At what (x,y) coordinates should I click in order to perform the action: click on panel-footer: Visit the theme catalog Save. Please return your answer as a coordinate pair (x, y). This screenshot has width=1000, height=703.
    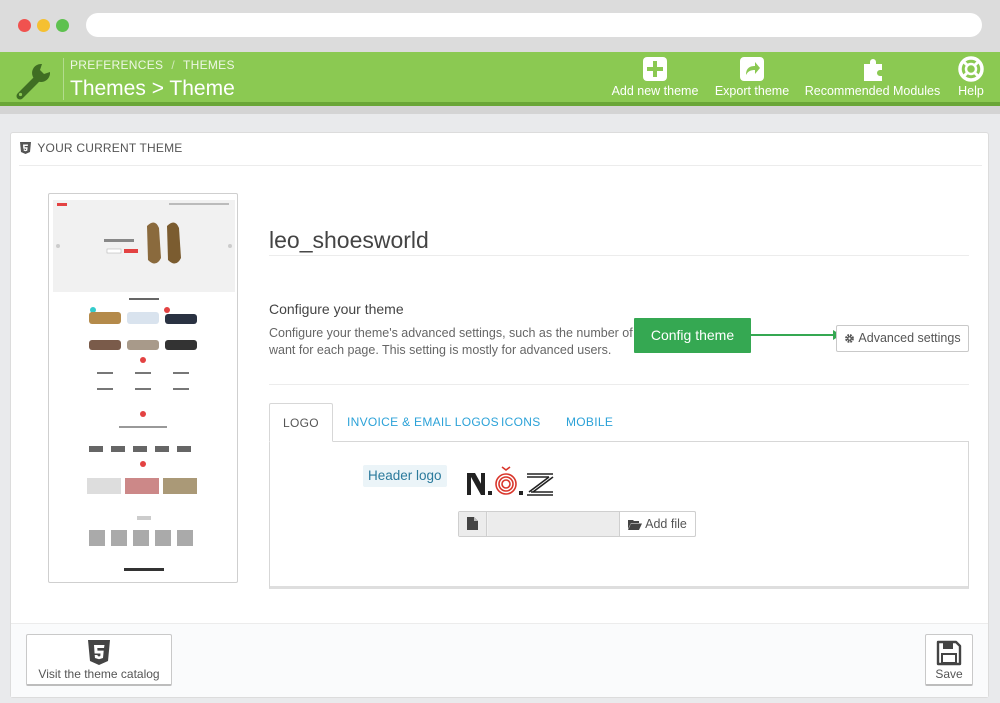
    Looking at the image, I should click on (499, 660).